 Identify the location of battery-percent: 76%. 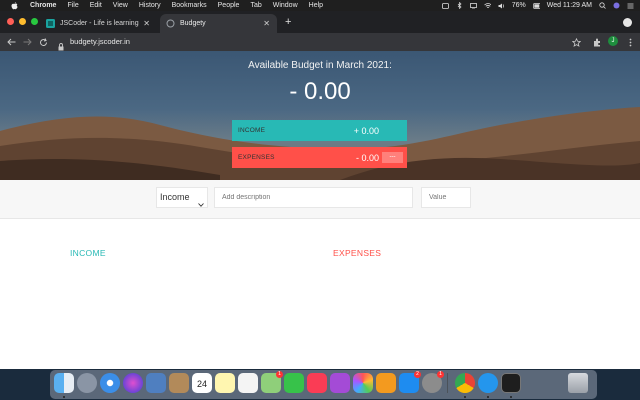
(518, 5).